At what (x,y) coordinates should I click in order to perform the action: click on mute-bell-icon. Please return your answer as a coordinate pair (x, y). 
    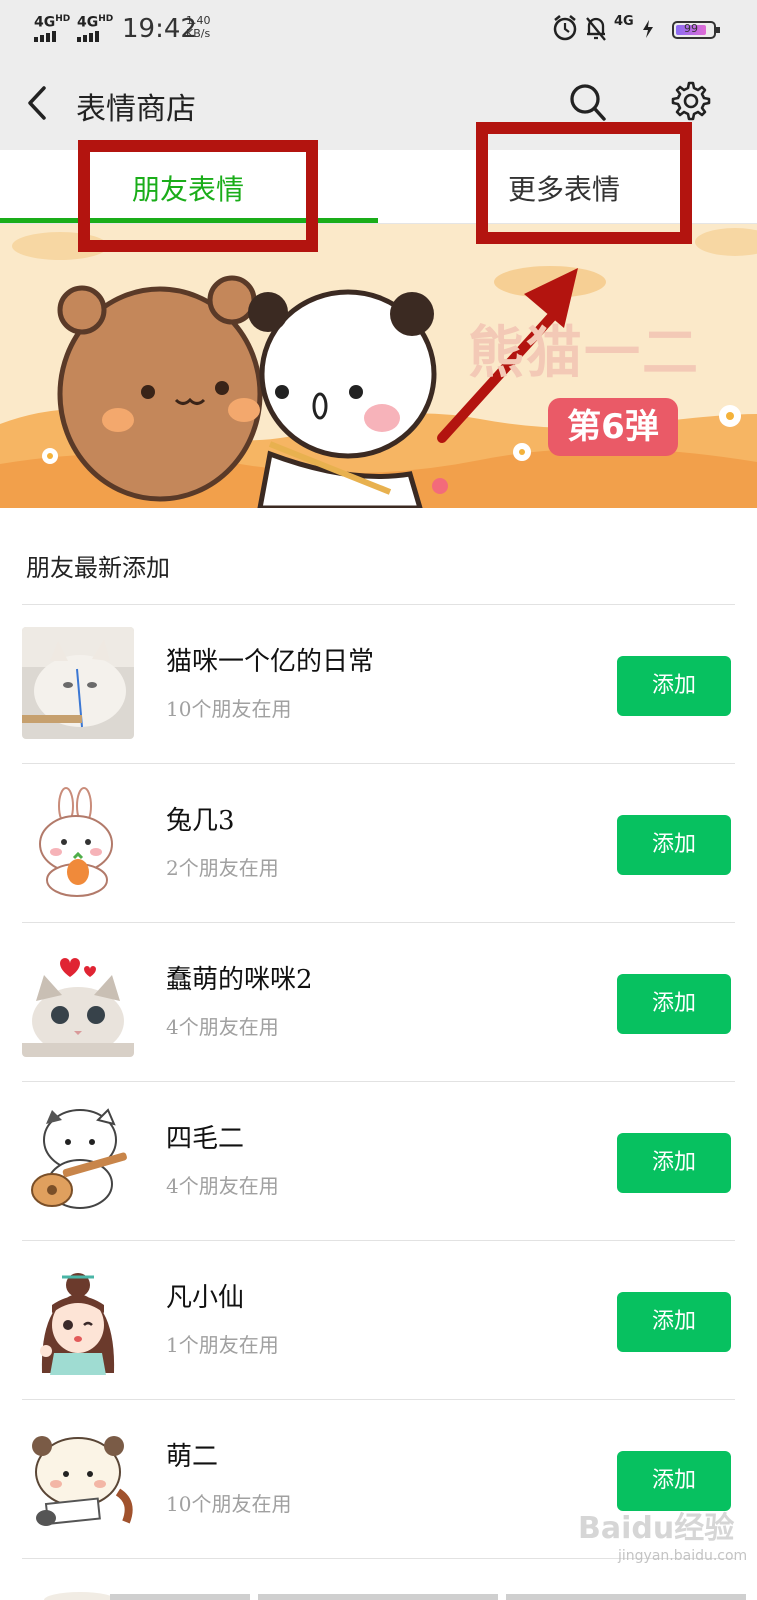
    Looking at the image, I should click on (596, 29).